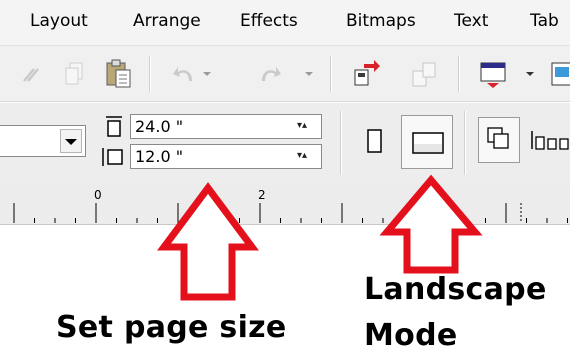 This screenshot has width=570, height=360. What do you see at coordinates (455, 289) in the screenshot?
I see `landscape-label-line1: Landscape` at bounding box center [455, 289].